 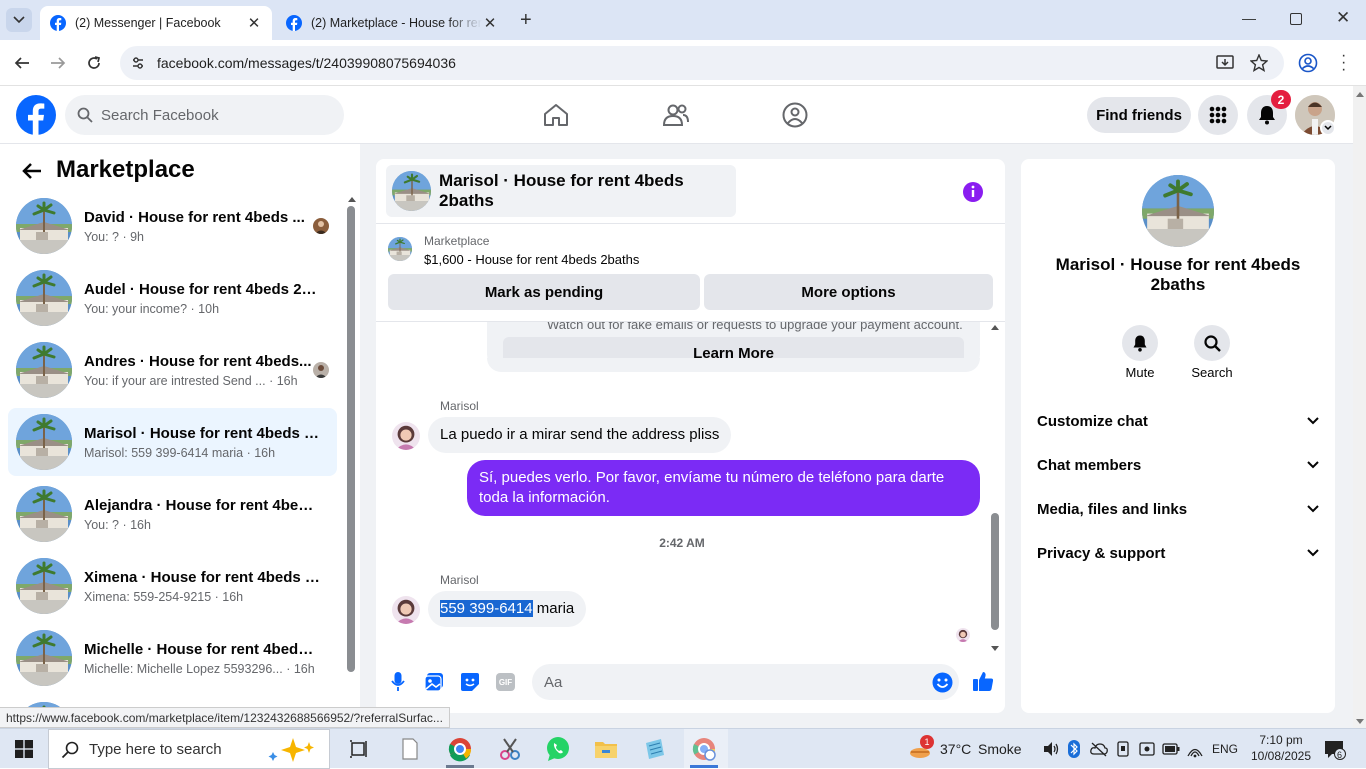 What do you see at coordinates (973, 192) in the screenshot?
I see `info-icon` at bounding box center [973, 192].